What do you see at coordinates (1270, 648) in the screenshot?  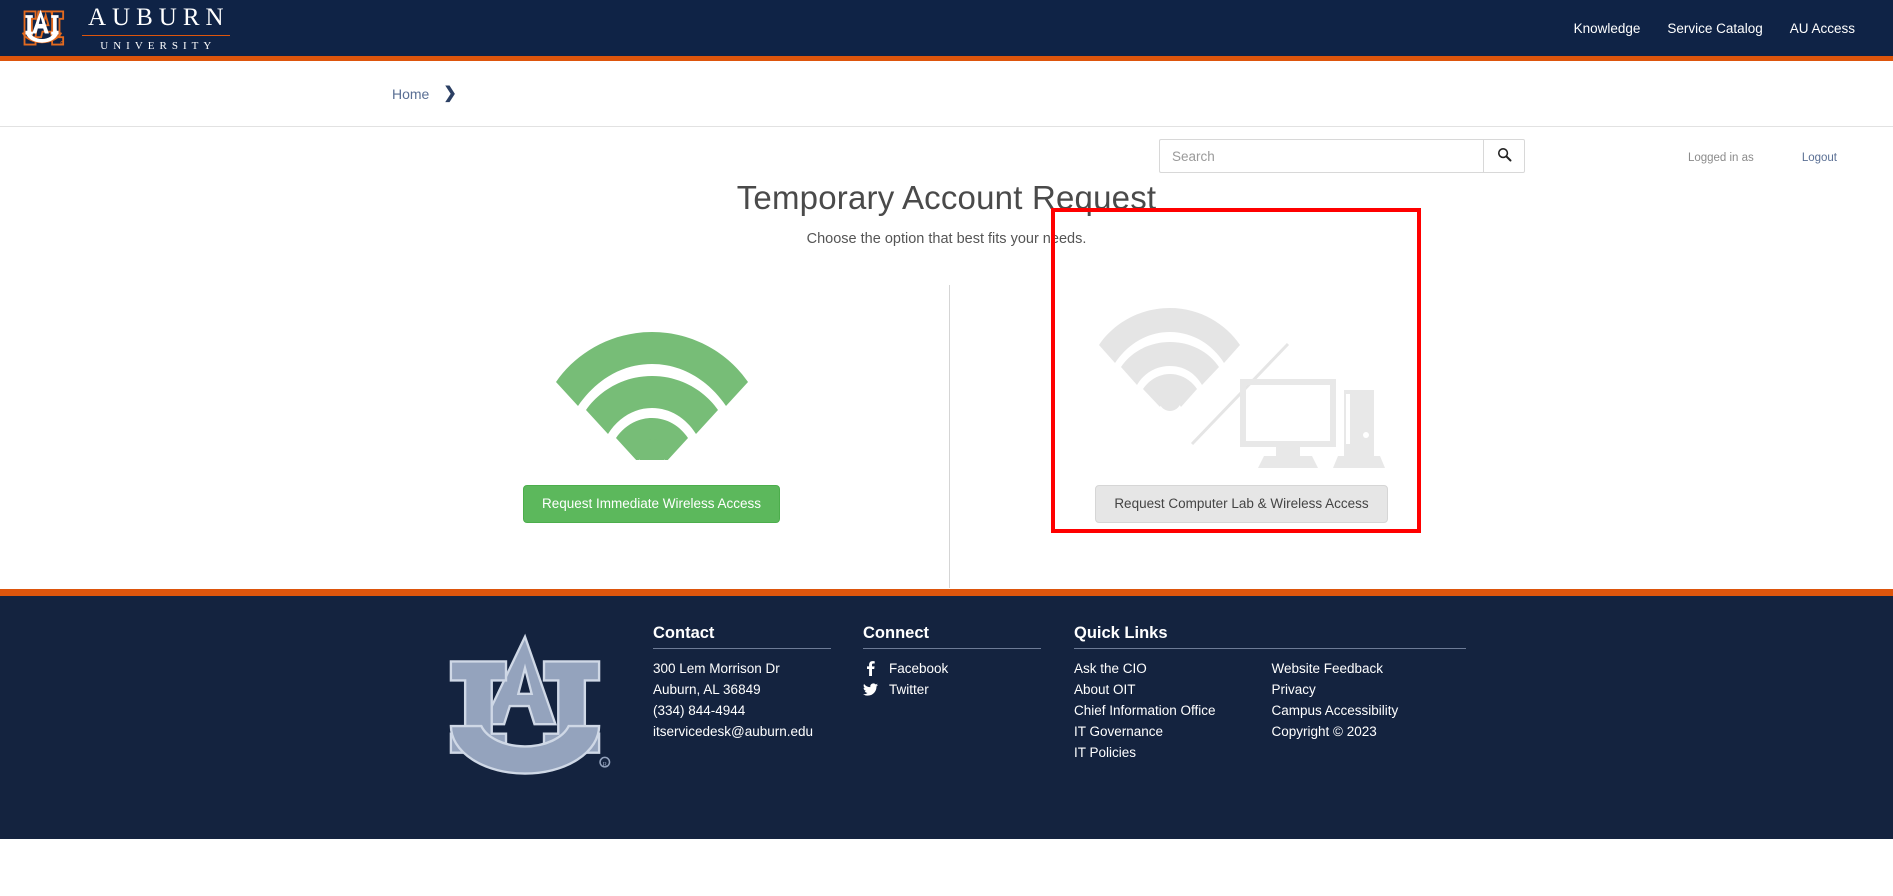 I see `footer-quick-links-divider` at bounding box center [1270, 648].